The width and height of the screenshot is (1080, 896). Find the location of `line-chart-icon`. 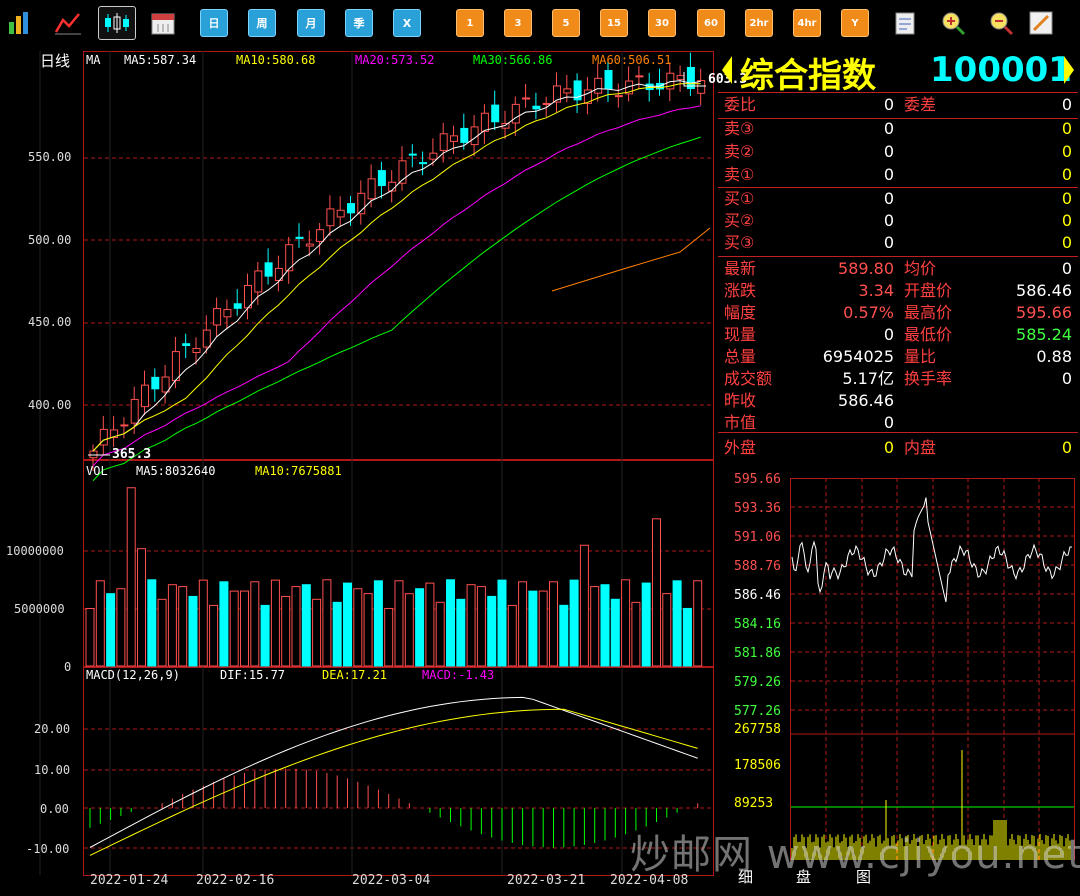

line-chart-icon is located at coordinates (68, 23).